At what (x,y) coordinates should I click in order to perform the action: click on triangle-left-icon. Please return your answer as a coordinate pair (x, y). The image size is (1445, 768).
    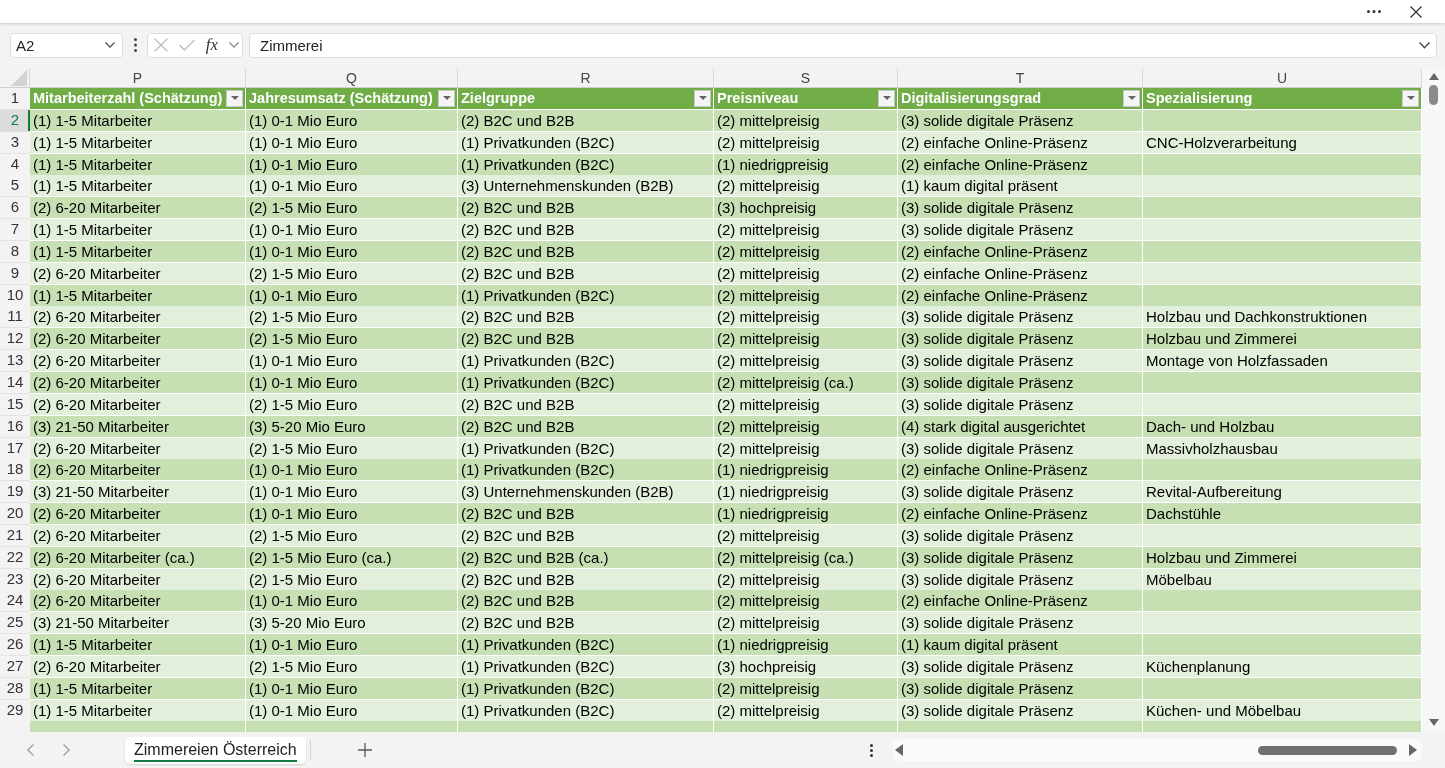
    Looking at the image, I should click on (899, 750).